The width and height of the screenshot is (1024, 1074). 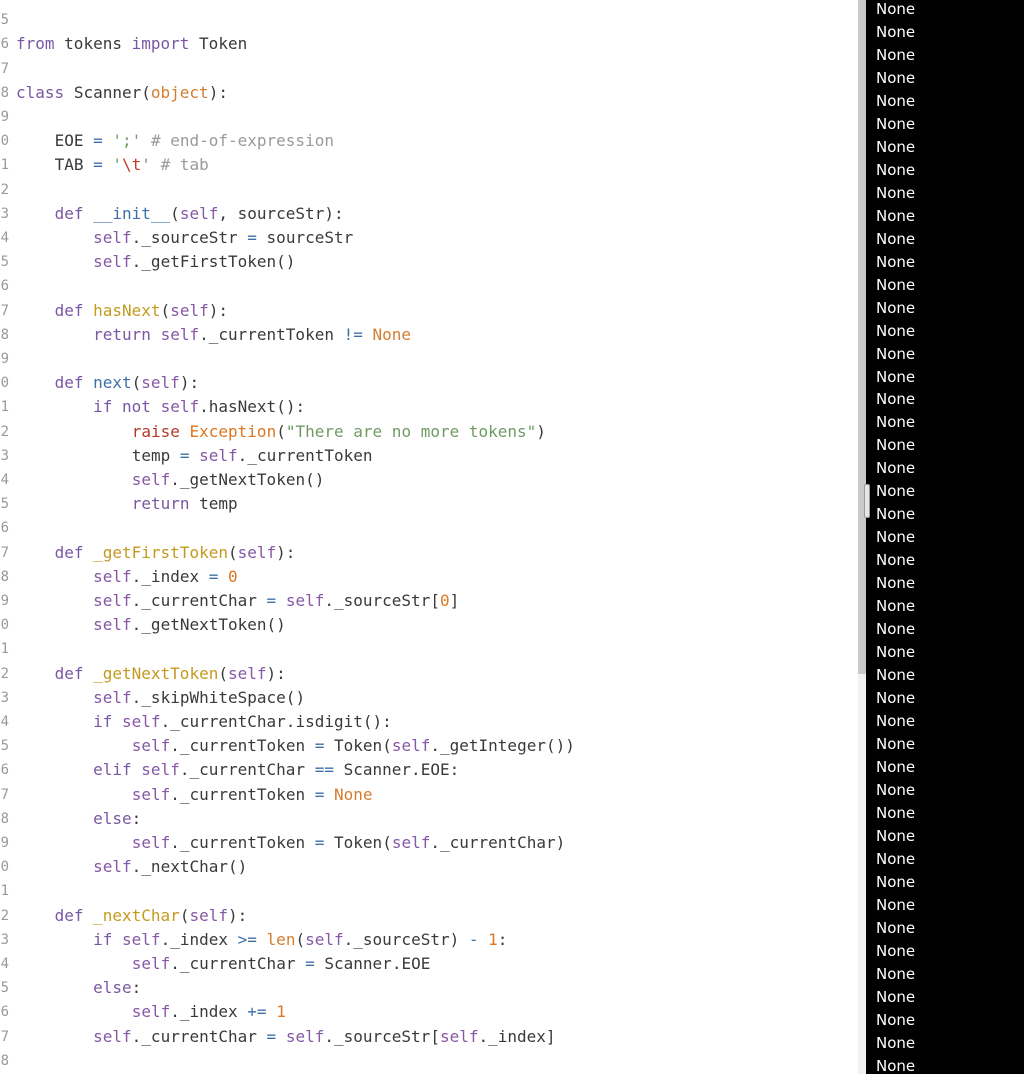 I want to click on scrollbar-thumb, so click(x=862, y=337).